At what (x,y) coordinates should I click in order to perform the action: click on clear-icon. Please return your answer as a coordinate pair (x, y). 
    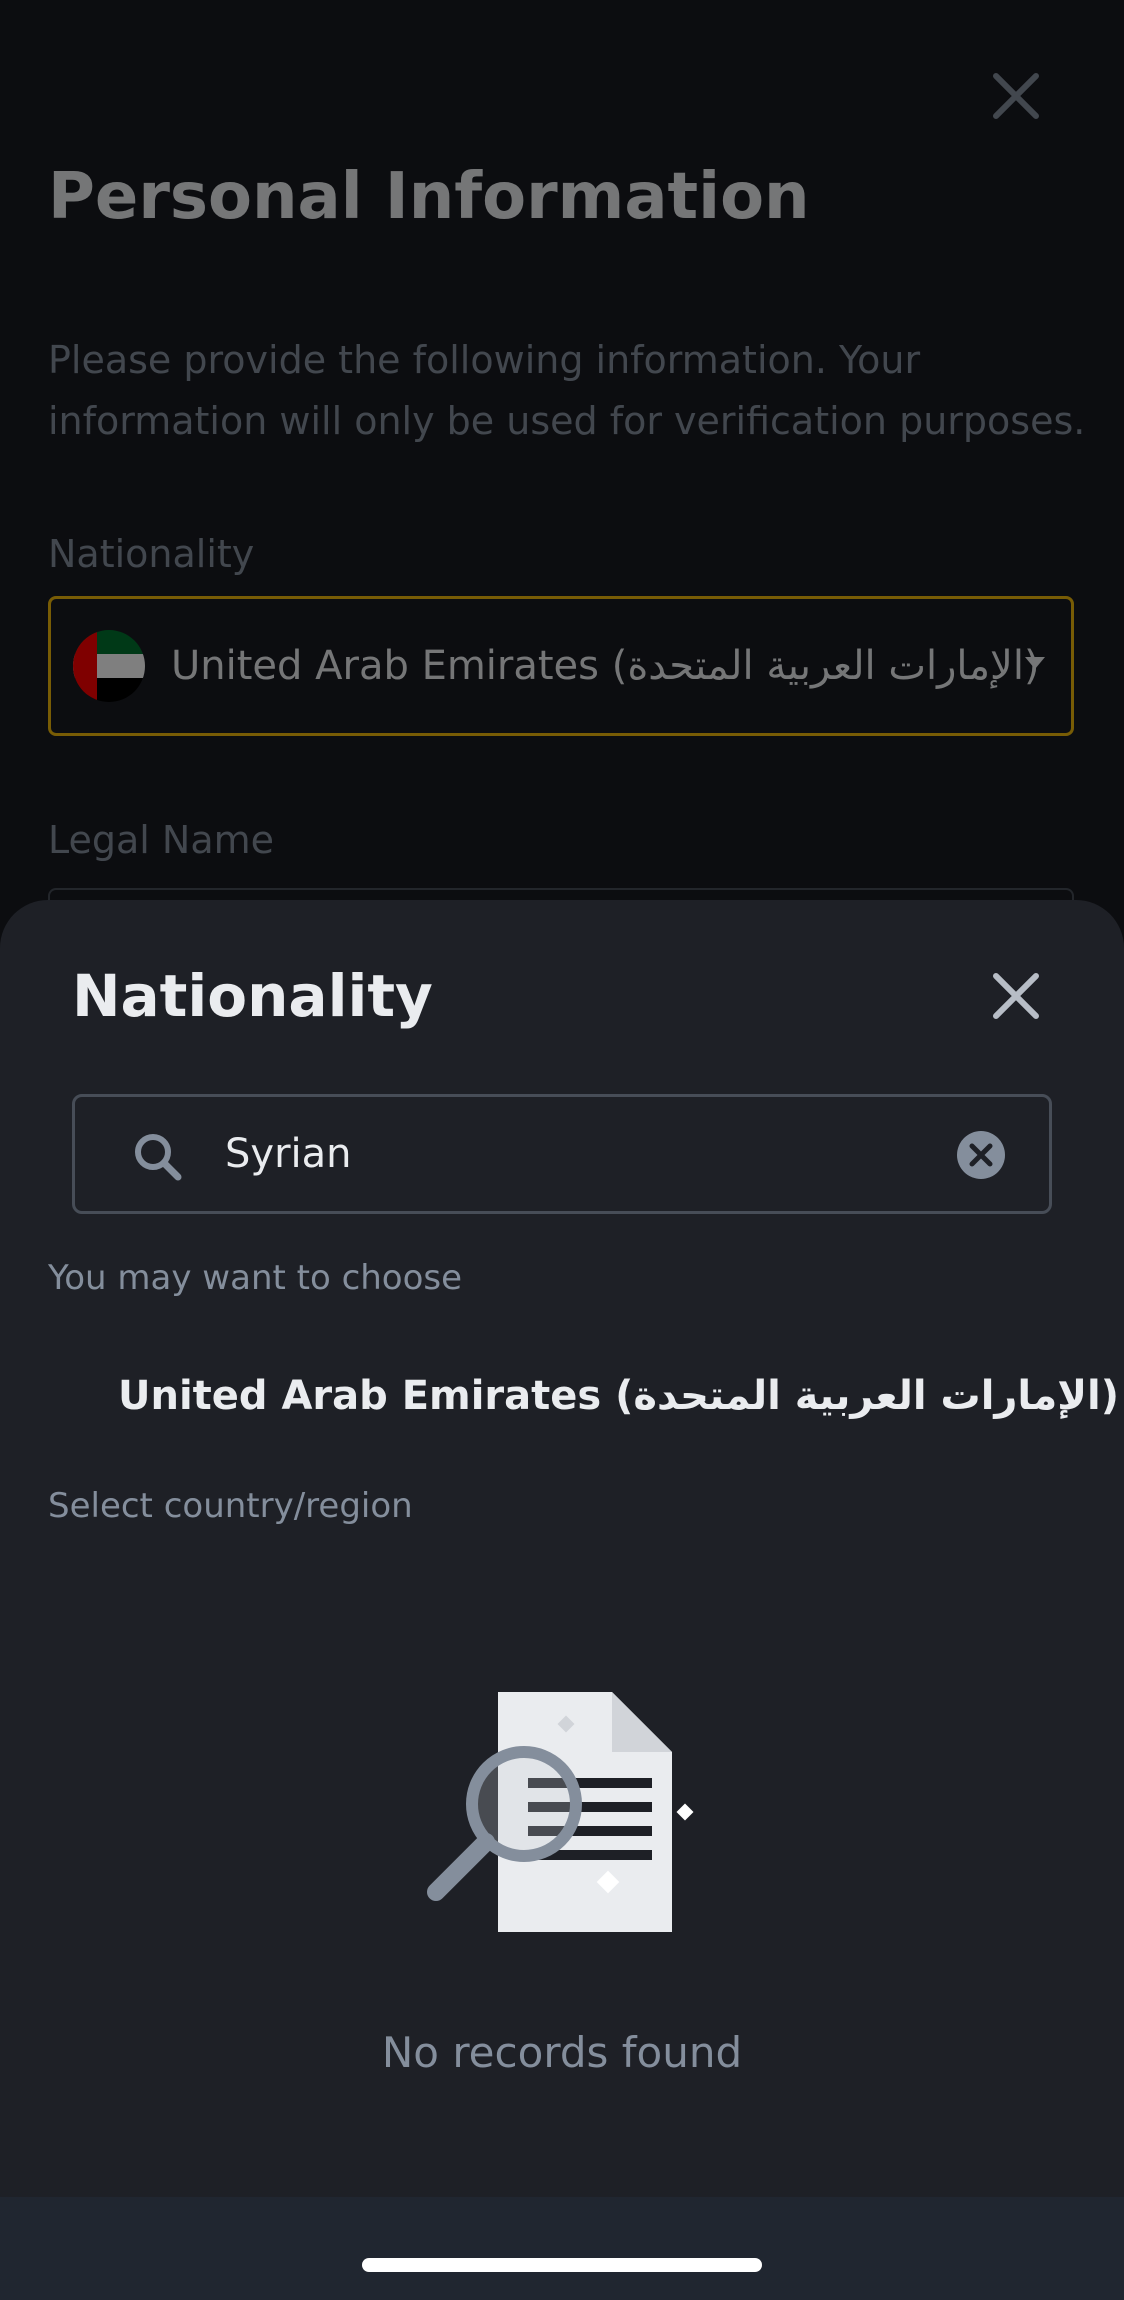
    Looking at the image, I should click on (981, 1155).